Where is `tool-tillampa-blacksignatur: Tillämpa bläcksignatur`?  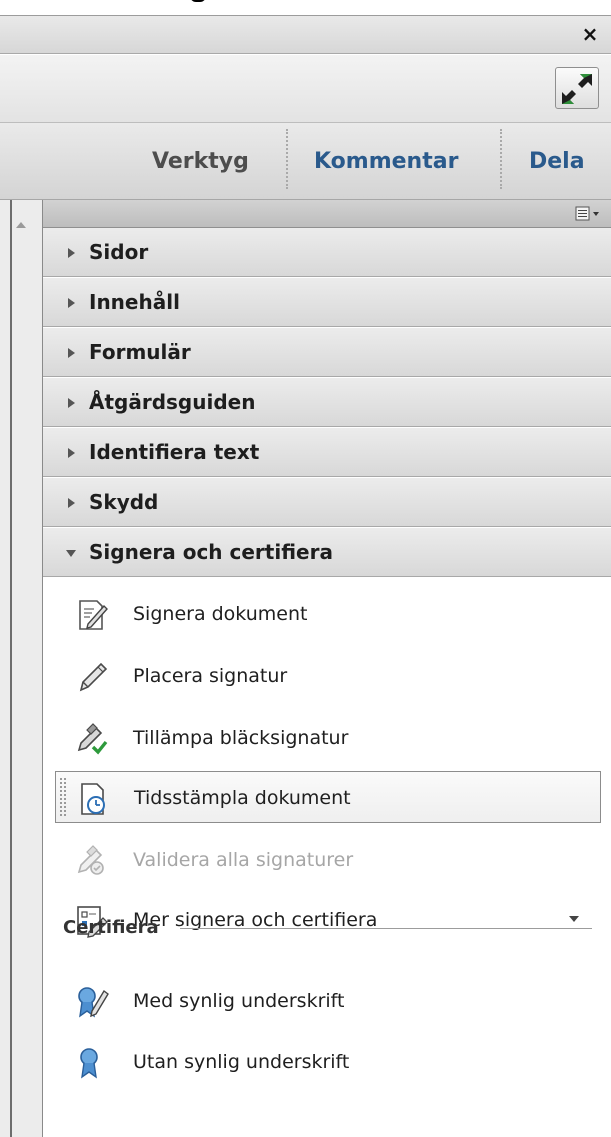
tool-tillampa-blacksignatur: Tillämpa bläcksignatur is located at coordinates (328, 738).